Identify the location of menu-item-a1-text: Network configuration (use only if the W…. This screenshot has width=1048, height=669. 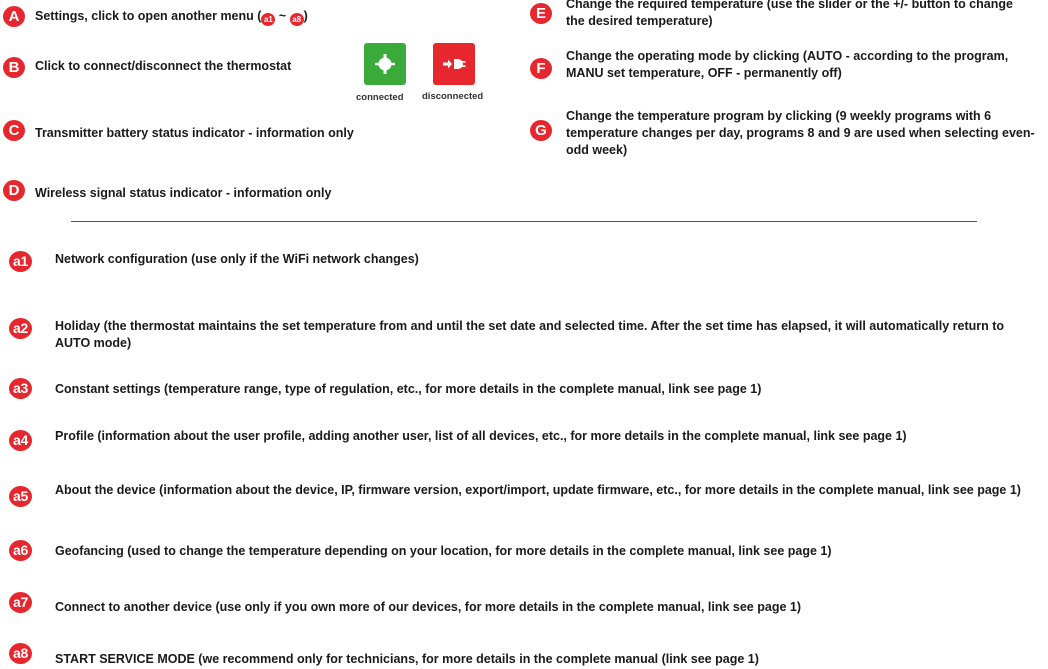
(237, 259).